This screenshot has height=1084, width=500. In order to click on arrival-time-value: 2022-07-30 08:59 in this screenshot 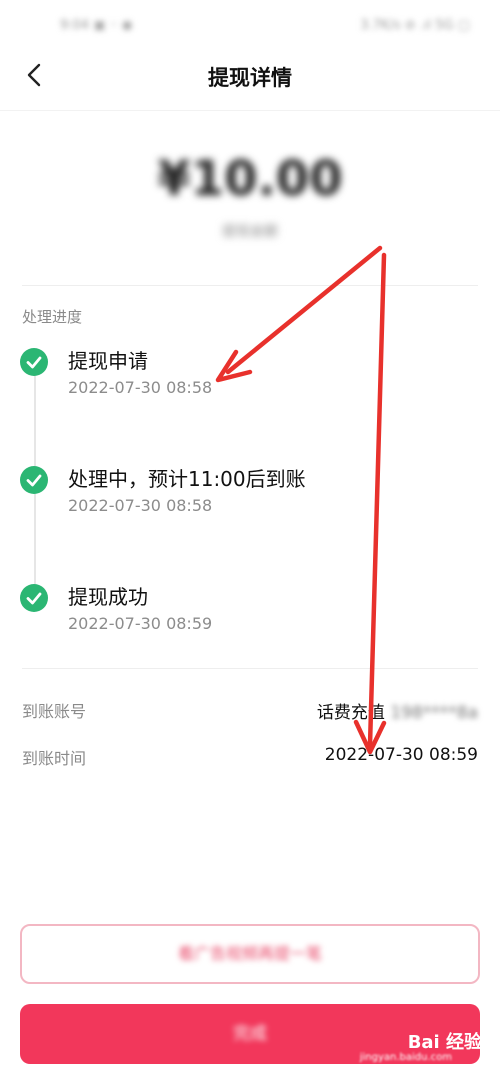, I will do `click(401, 755)`.